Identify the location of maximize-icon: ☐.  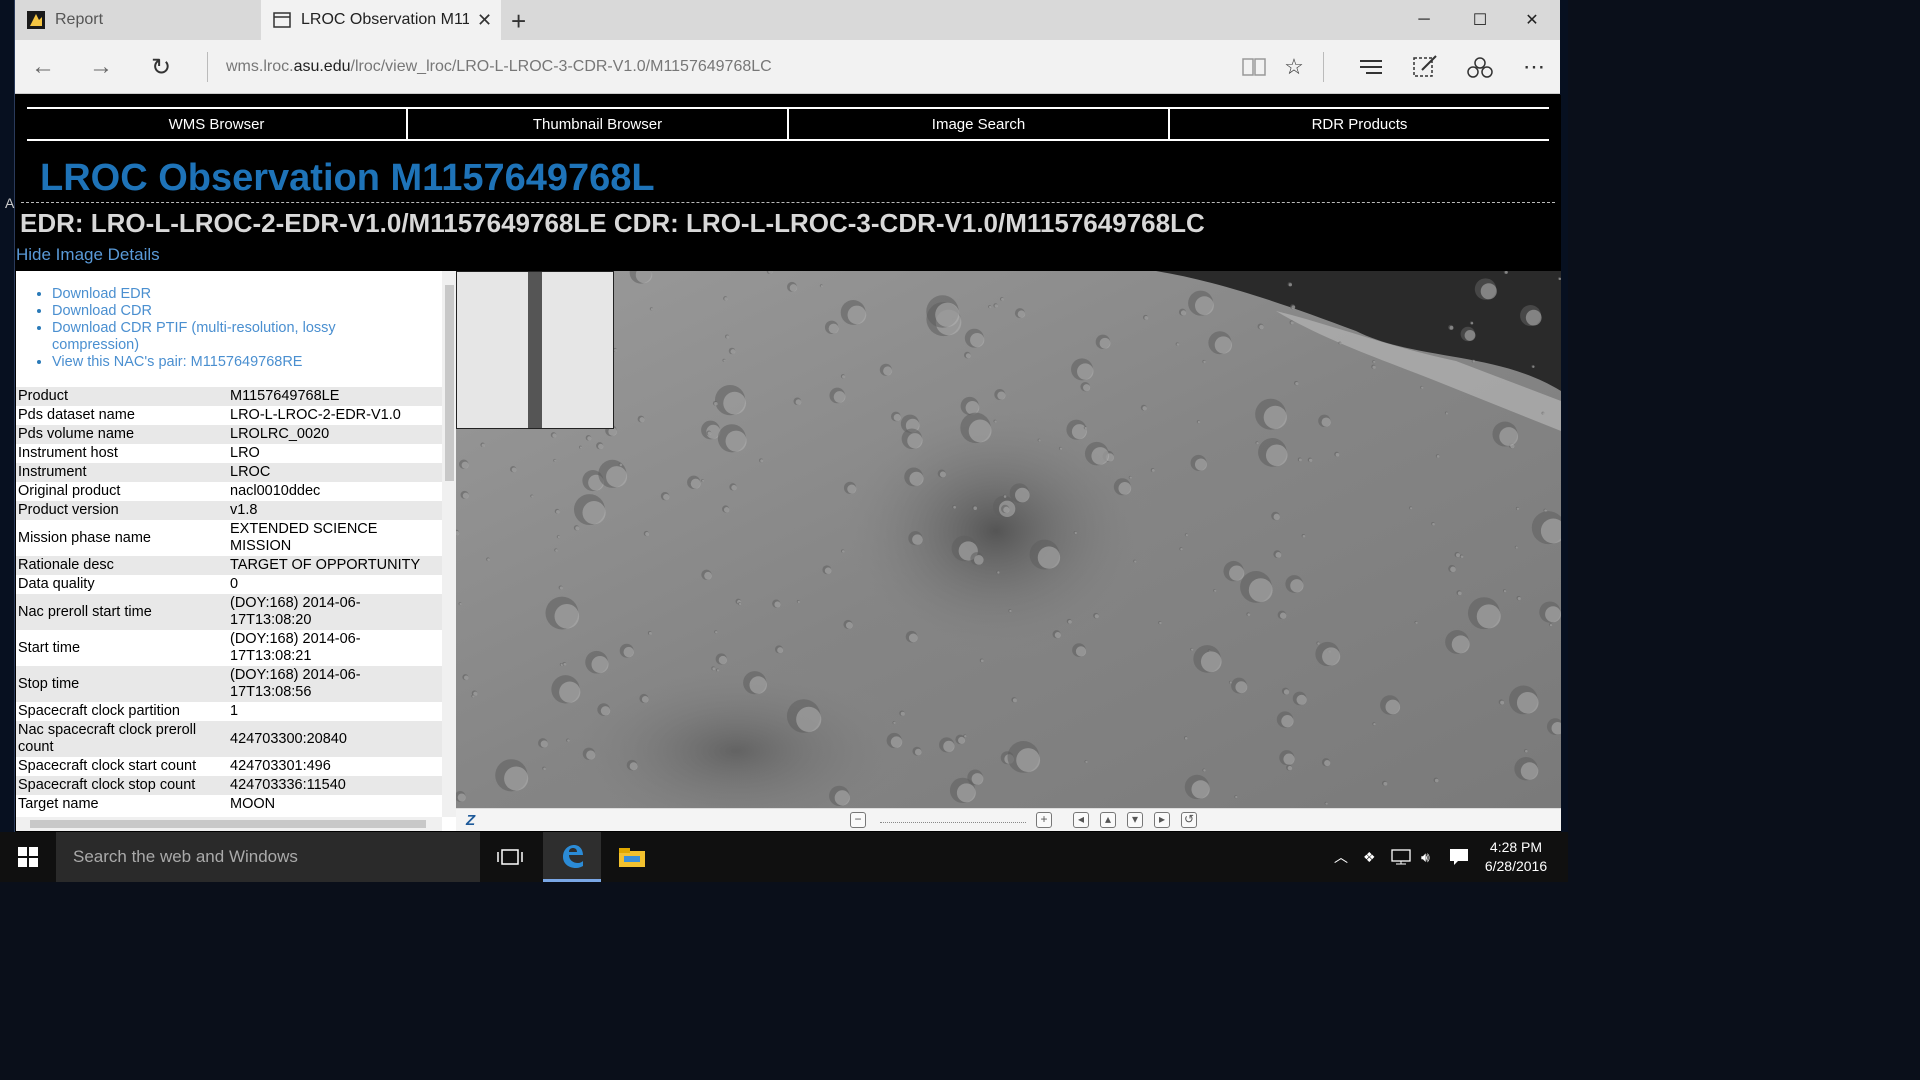
(1480, 20).